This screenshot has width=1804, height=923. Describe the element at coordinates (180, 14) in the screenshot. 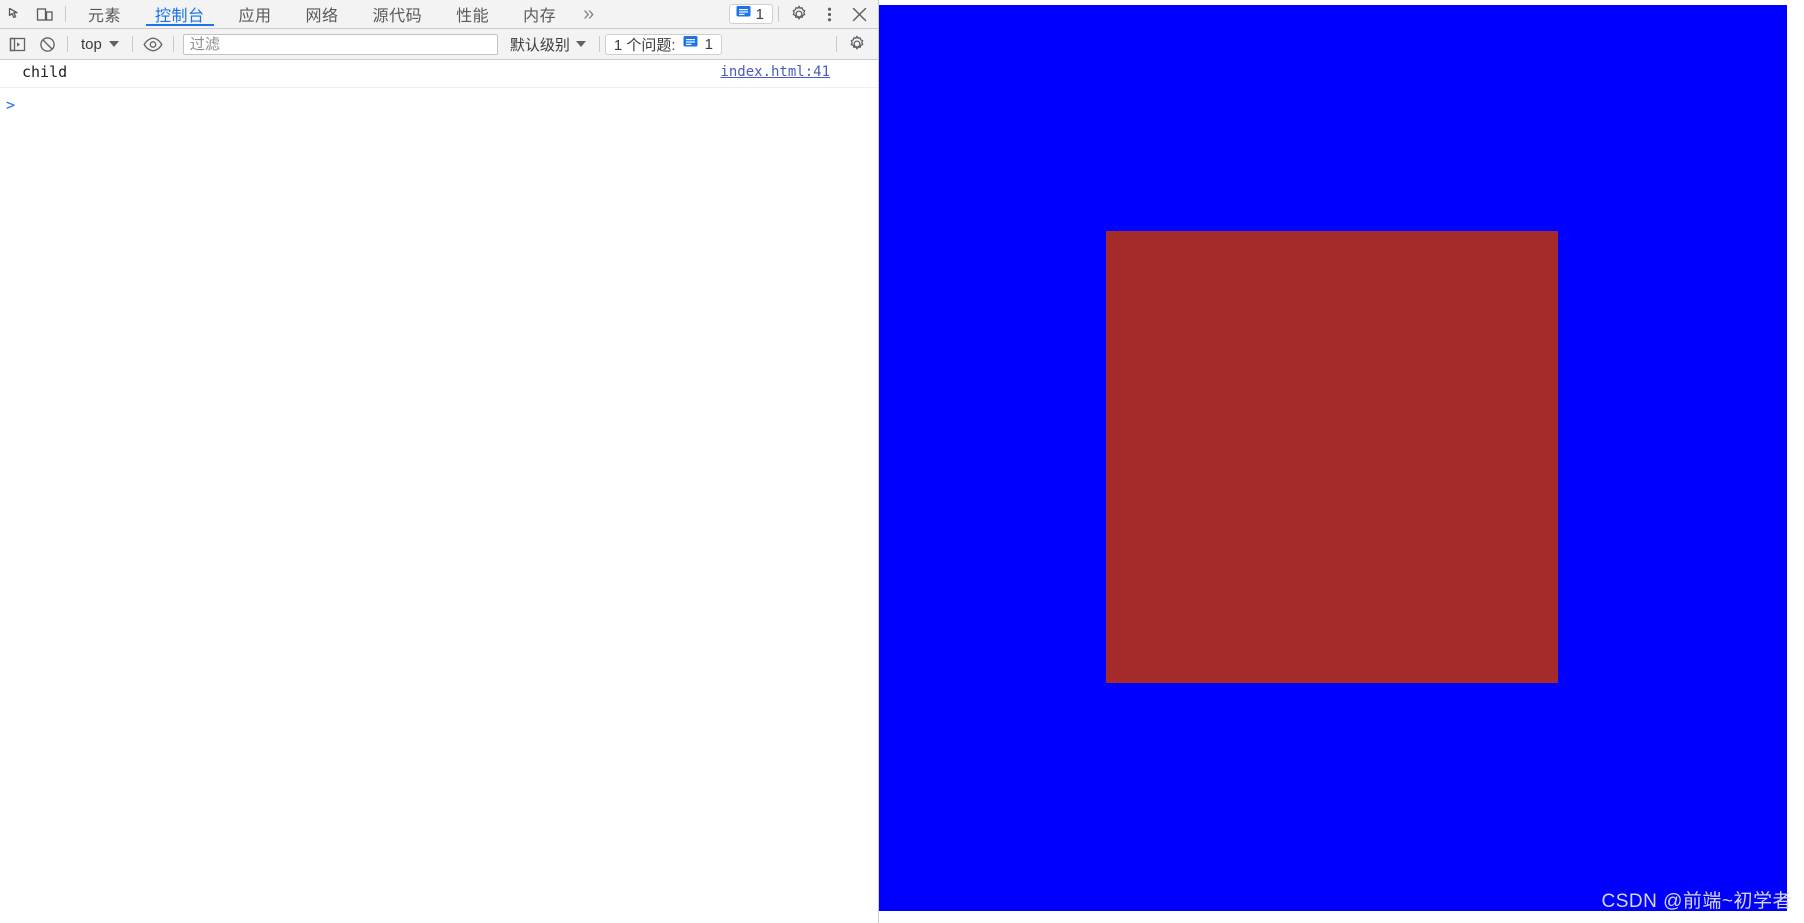

I see `tab-console: 控制台` at that location.